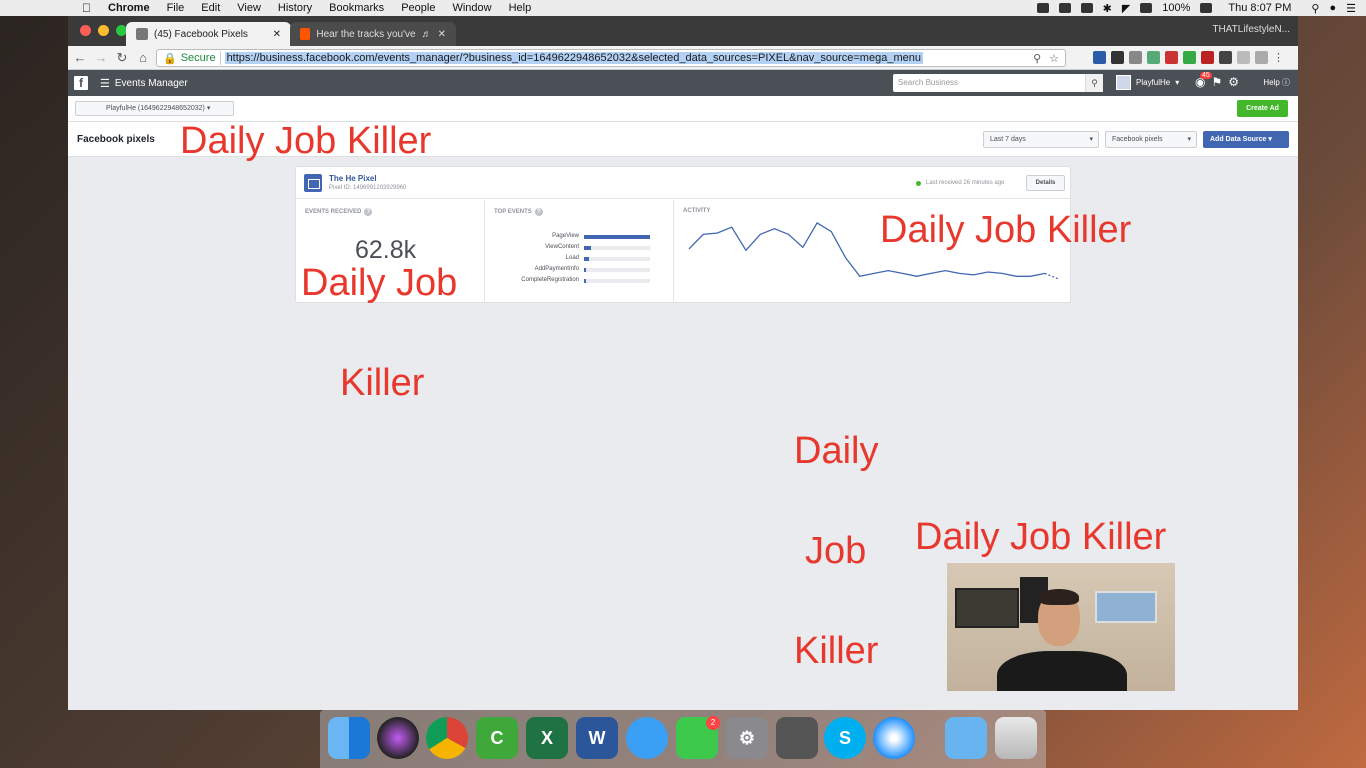  Describe the element at coordinates (349, 738) in the screenshot. I see `finder-icon` at that location.